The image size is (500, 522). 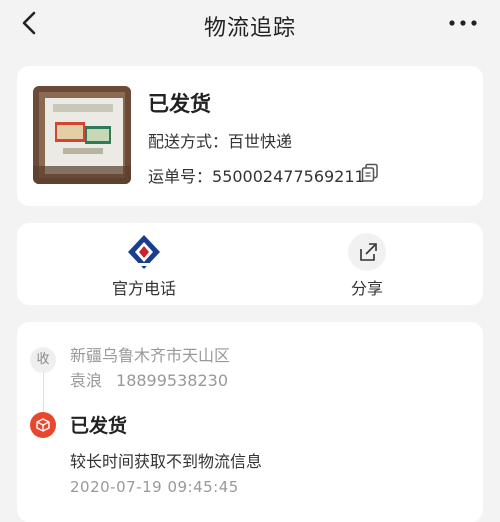 I want to click on receiver-contact: 袁浪 18899538230, so click(x=149, y=379).